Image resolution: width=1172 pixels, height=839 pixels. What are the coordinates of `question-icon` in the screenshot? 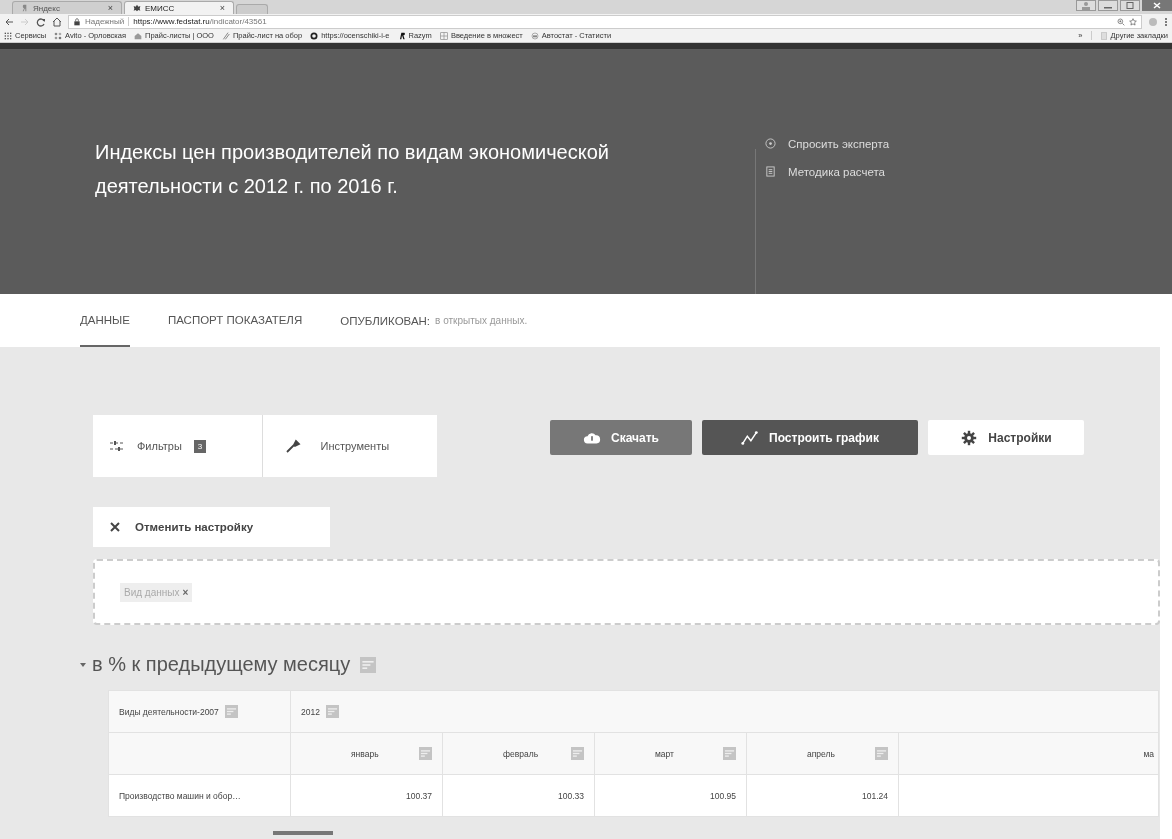 It's located at (770, 143).